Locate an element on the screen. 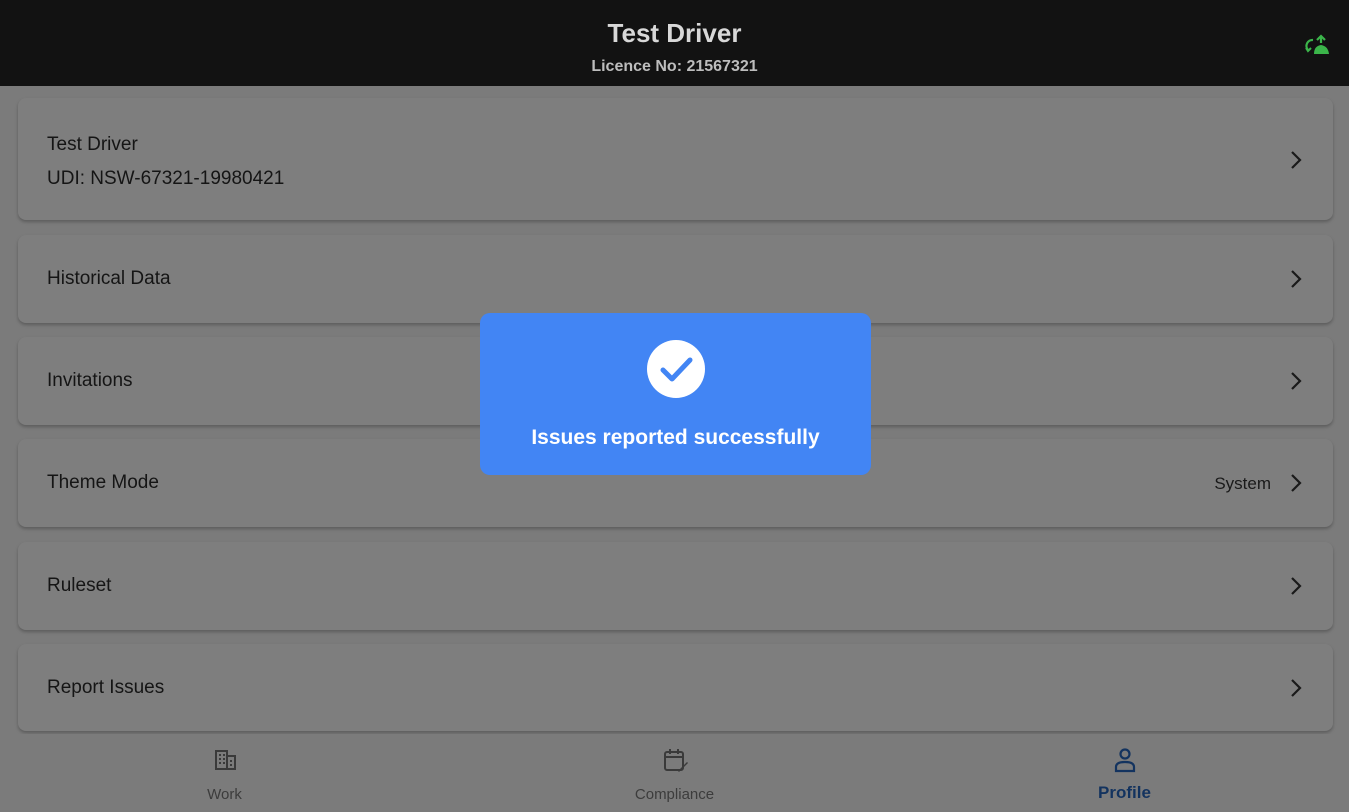  nav-tab-profile: Profile is located at coordinates (1124, 773).